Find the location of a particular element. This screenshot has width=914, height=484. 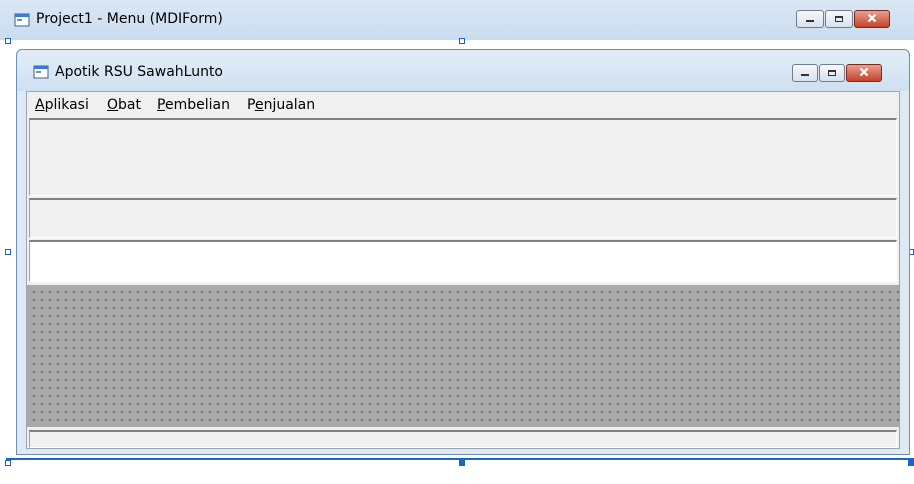

resize-handle-top-left is located at coordinates (8, 41).